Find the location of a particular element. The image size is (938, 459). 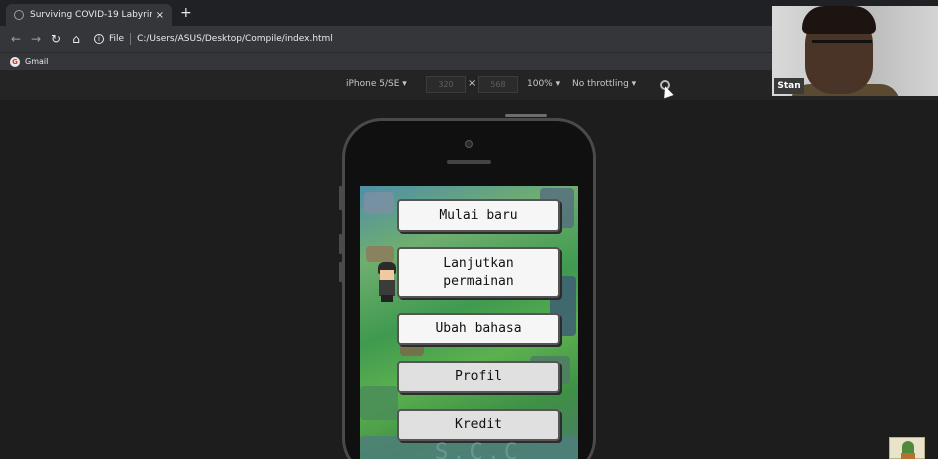

dimension-times: × is located at coordinates (472, 83).